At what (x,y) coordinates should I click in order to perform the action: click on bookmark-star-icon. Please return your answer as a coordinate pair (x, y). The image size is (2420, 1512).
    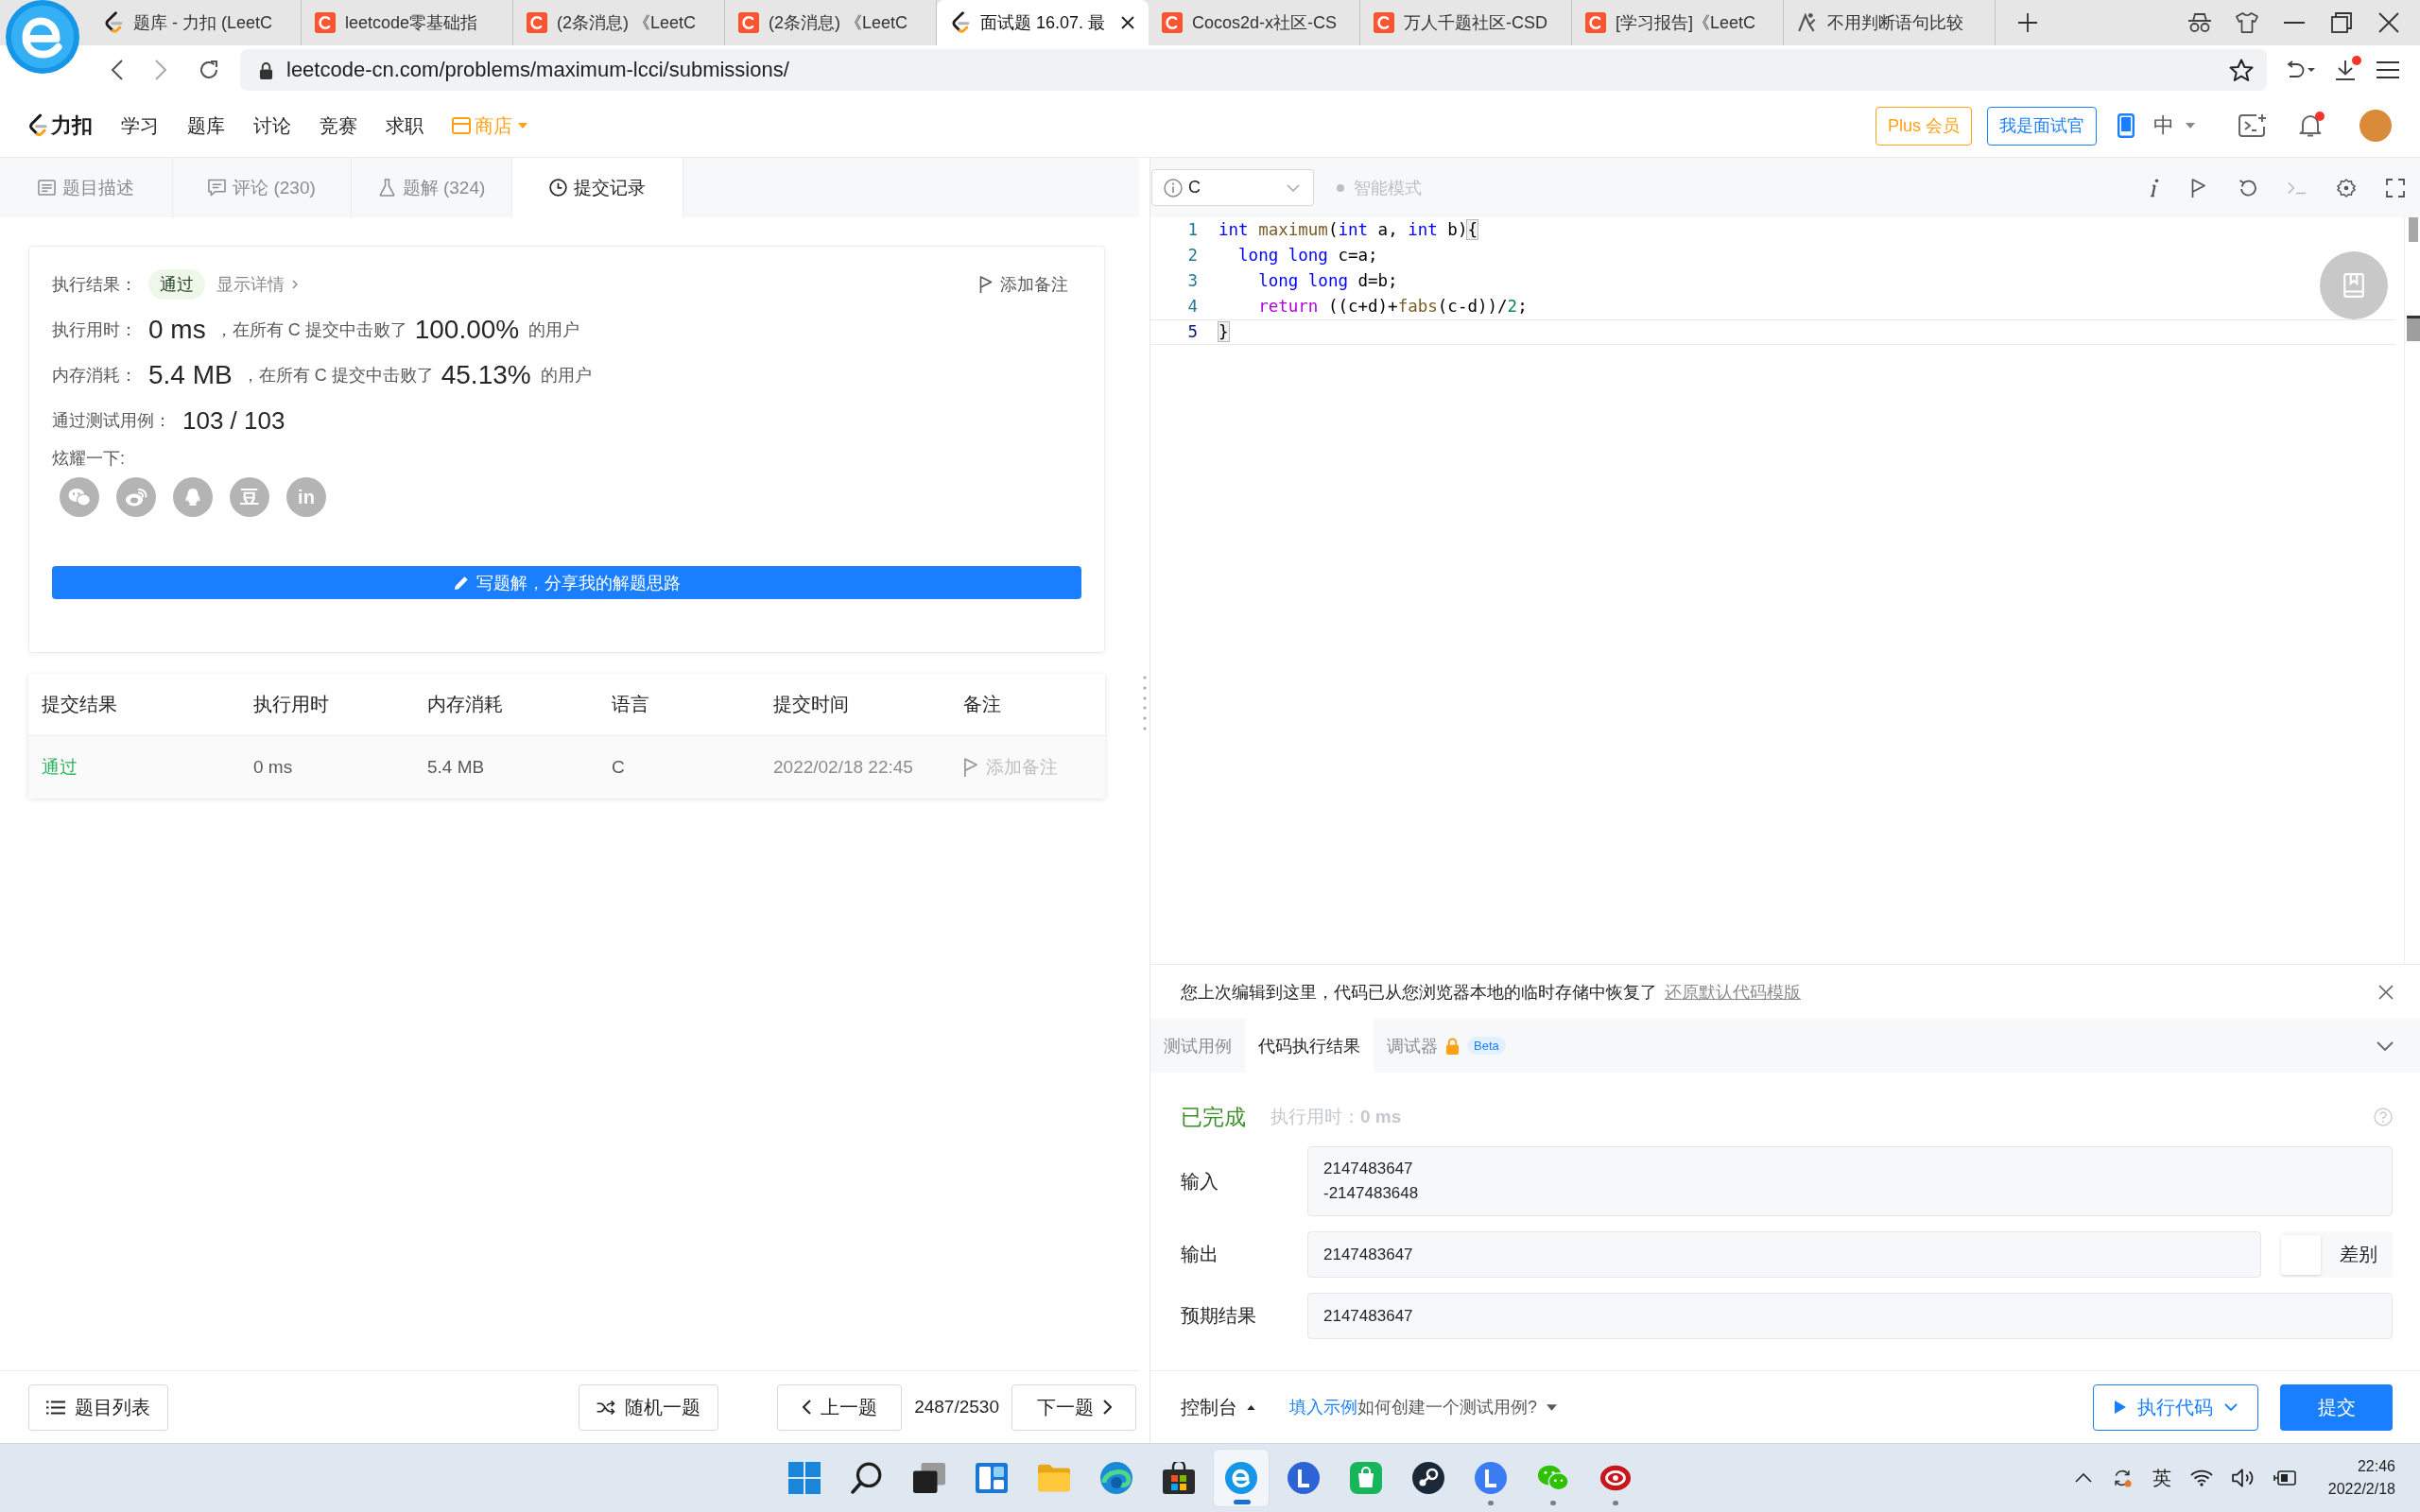
    Looking at the image, I should click on (2241, 70).